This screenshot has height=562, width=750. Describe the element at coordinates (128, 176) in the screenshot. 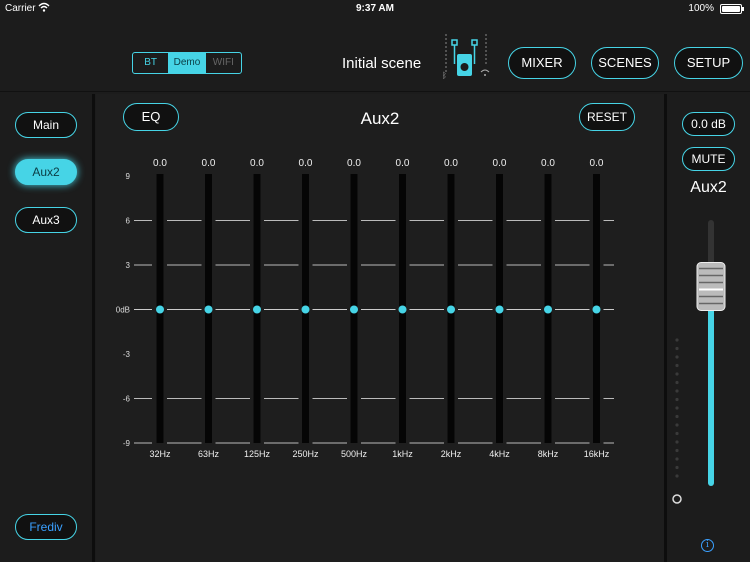

I see `eq-scale-label: 9` at that location.